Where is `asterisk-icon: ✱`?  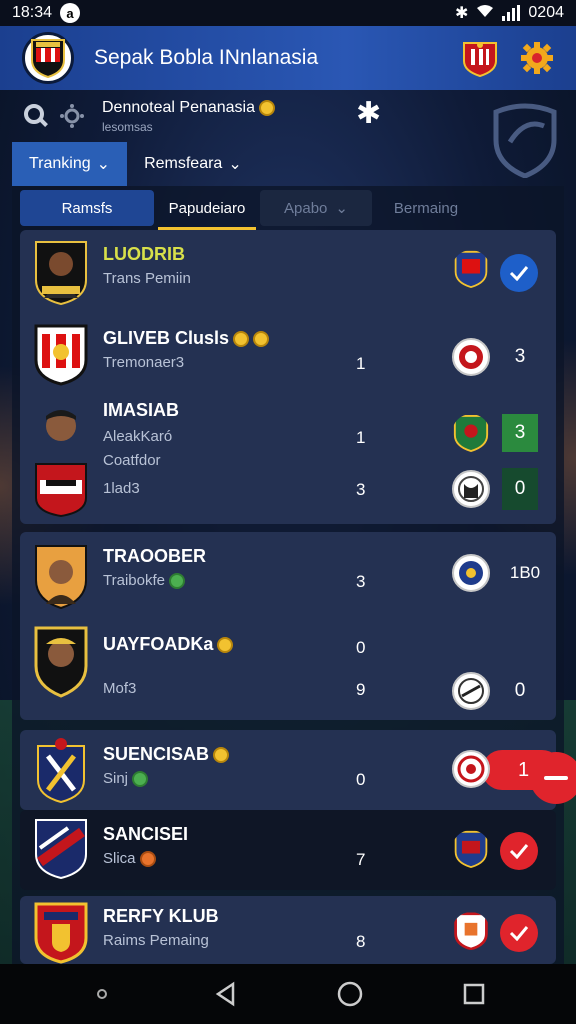
asterisk-icon: ✱ is located at coordinates (368, 113).